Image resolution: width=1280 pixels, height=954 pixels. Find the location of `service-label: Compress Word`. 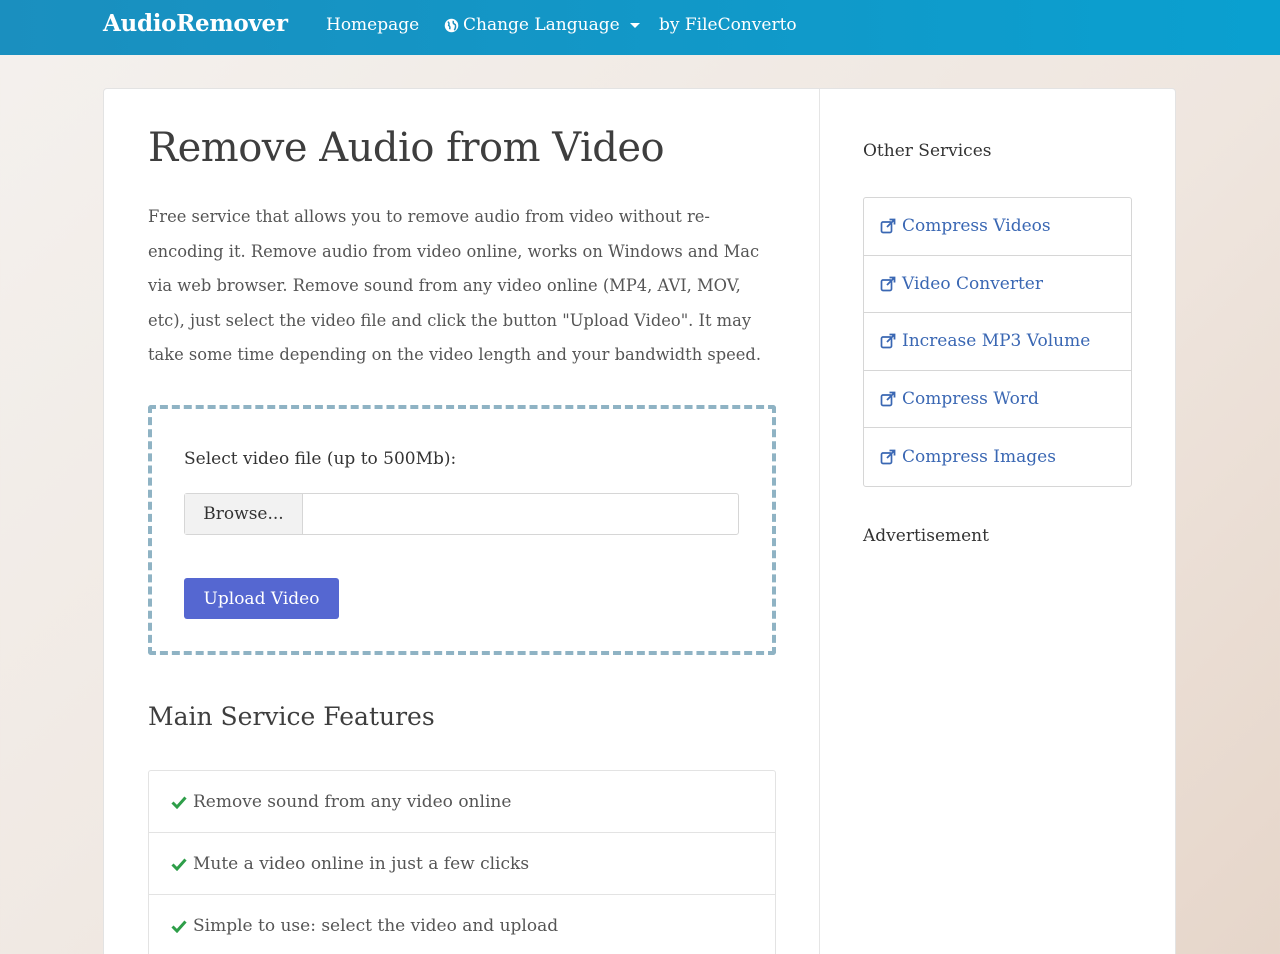

service-label: Compress Word is located at coordinates (970, 398).